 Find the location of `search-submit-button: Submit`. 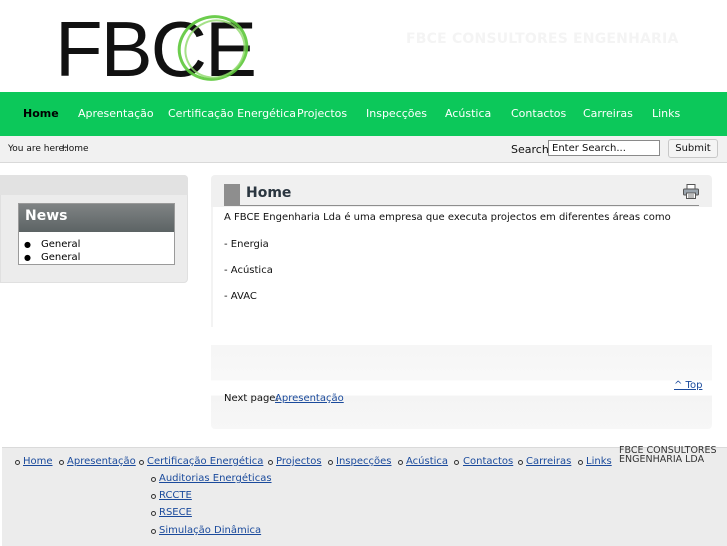

search-submit-button: Submit is located at coordinates (693, 148).